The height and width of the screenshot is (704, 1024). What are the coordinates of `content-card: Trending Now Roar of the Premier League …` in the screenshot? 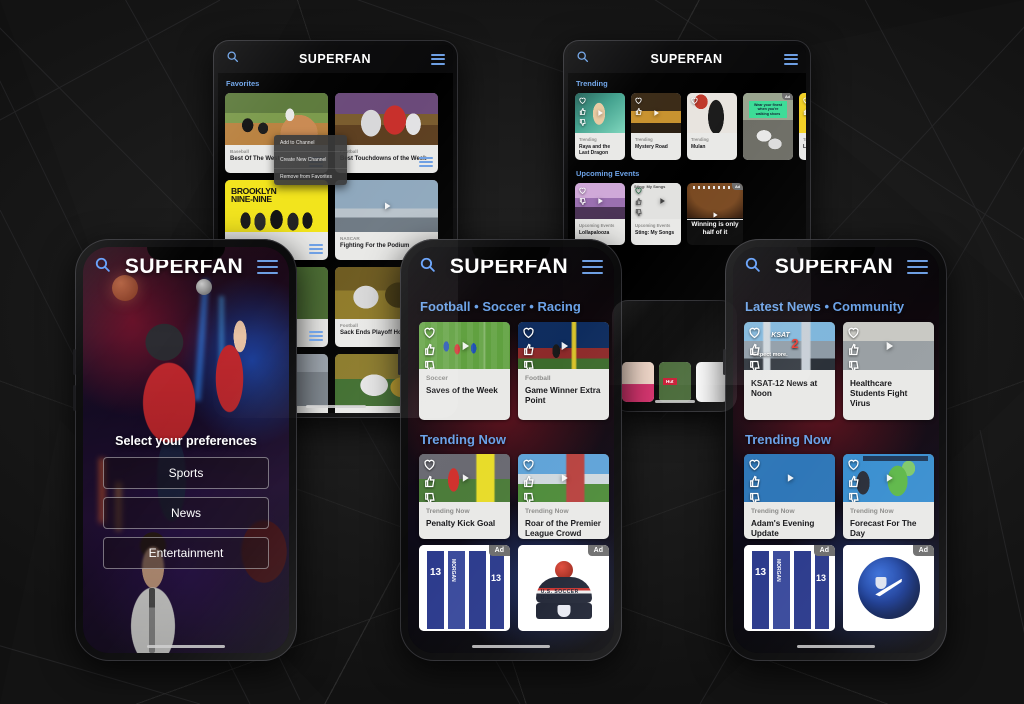 It's located at (563, 496).